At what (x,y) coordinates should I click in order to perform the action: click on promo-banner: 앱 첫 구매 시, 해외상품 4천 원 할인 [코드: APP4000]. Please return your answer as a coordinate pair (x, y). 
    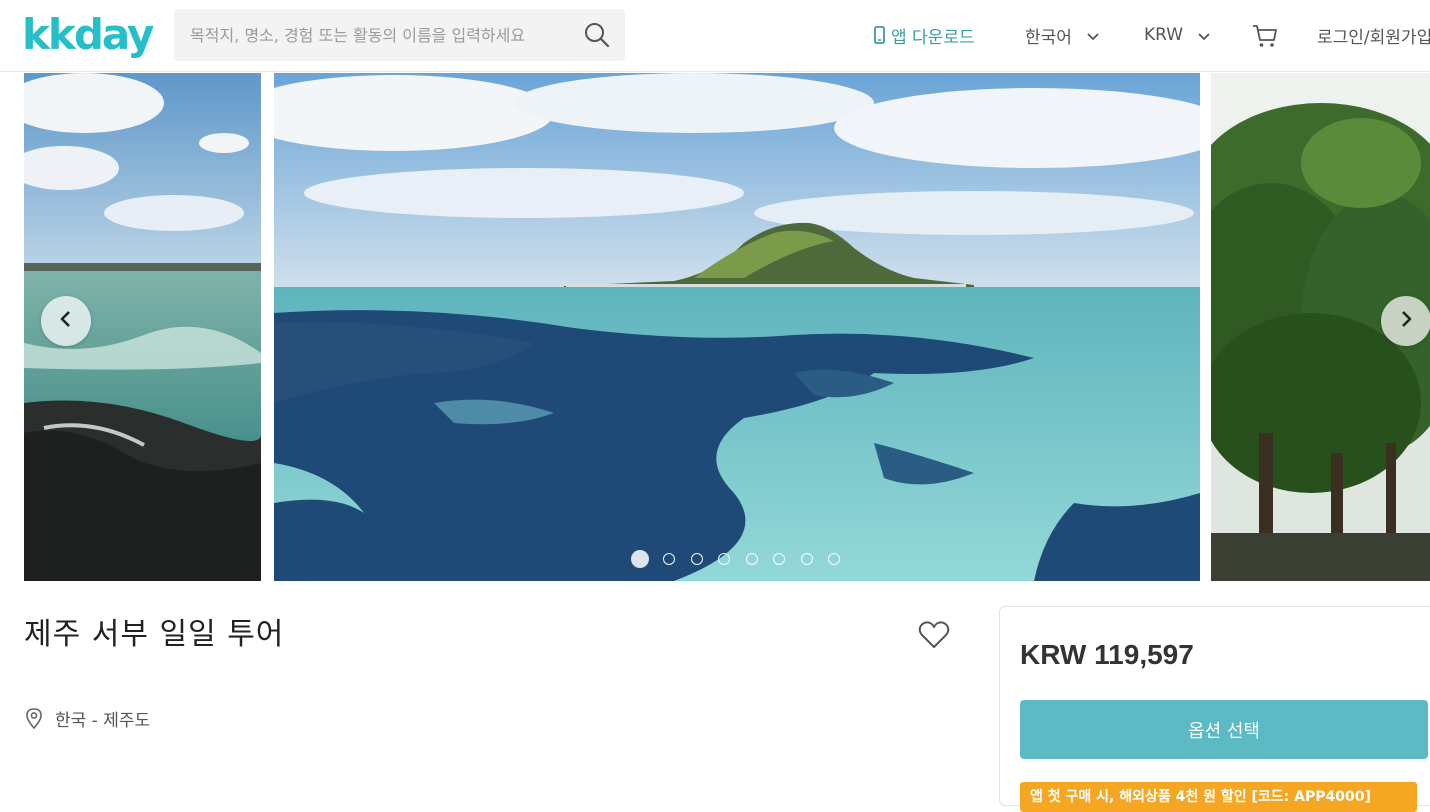
    Looking at the image, I should click on (1218, 797).